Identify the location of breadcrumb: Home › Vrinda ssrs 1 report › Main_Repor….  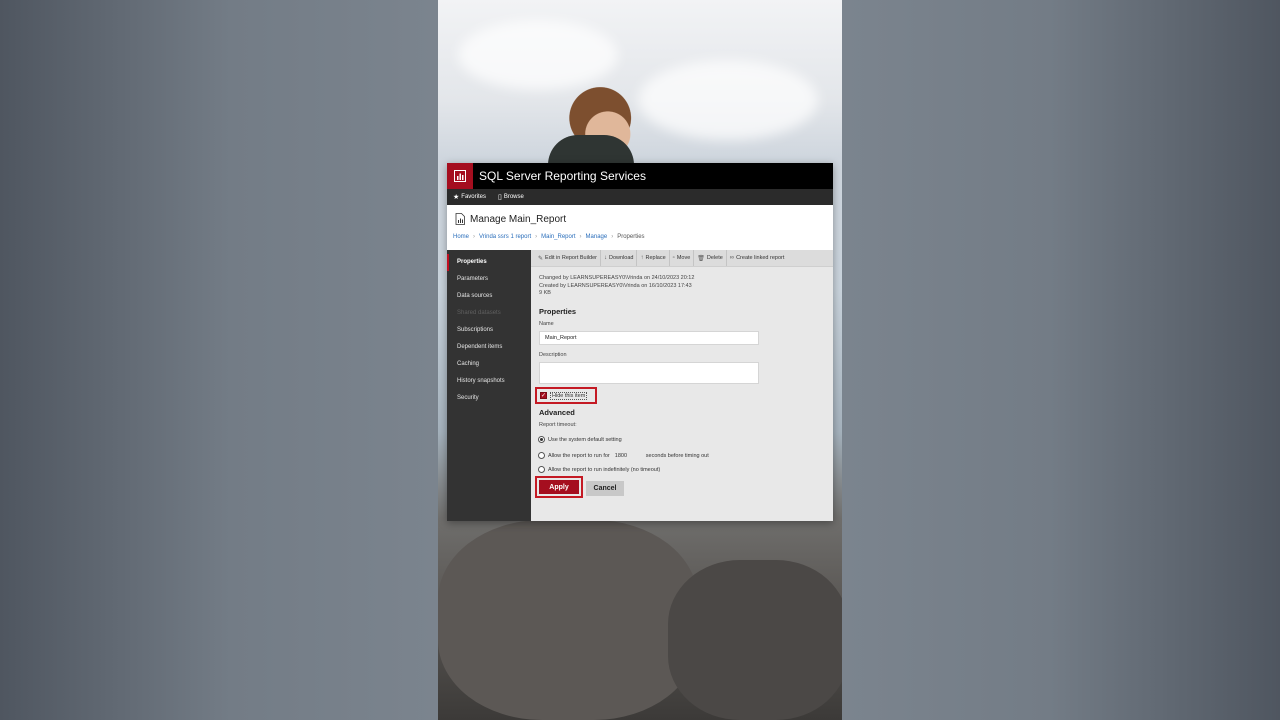
(549, 237).